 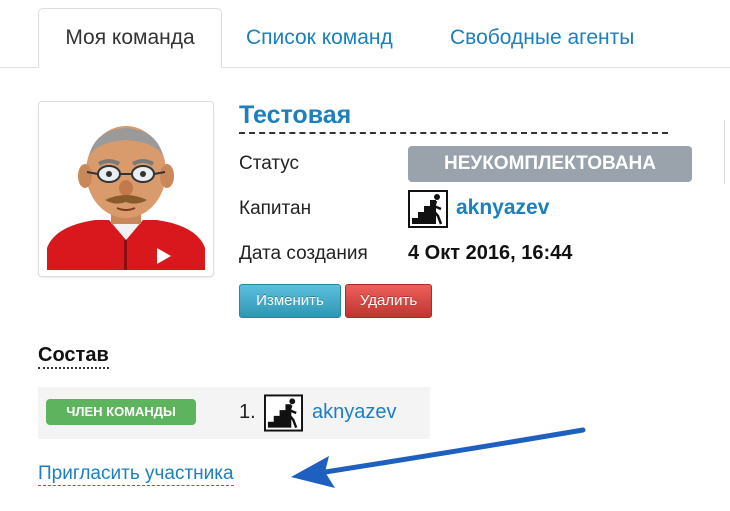 What do you see at coordinates (388, 301) in the screenshot?
I see `delete-button: Удалить` at bounding box center [388, 301].